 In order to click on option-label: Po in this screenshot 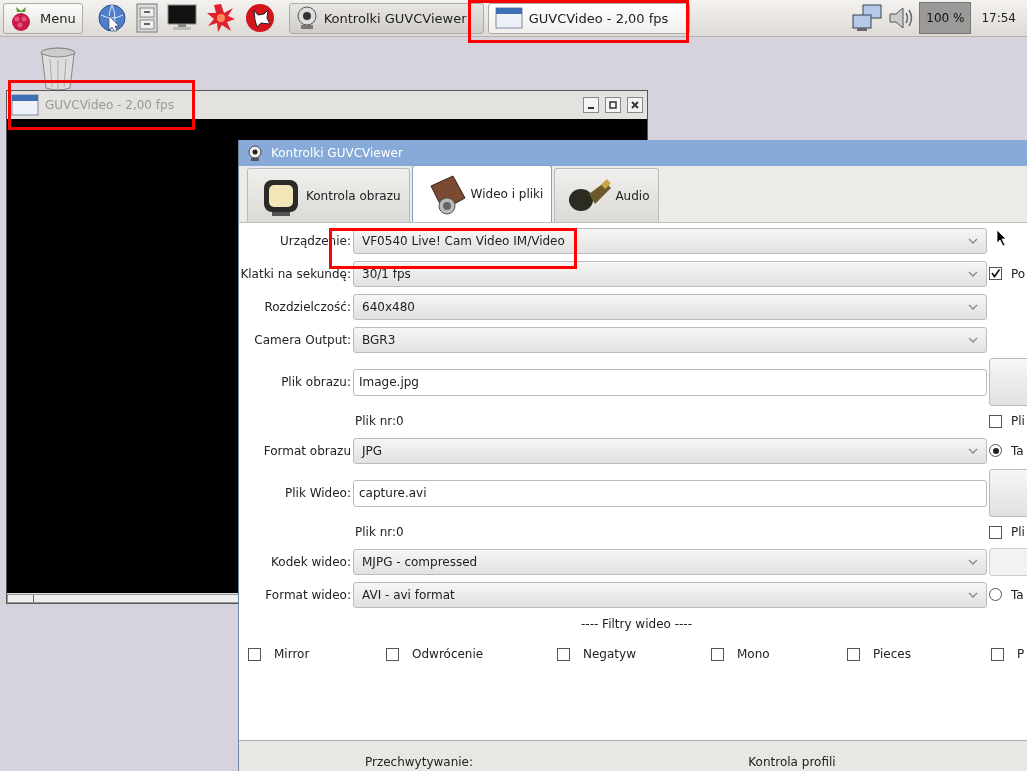, I will do `click(1018, 273)`.